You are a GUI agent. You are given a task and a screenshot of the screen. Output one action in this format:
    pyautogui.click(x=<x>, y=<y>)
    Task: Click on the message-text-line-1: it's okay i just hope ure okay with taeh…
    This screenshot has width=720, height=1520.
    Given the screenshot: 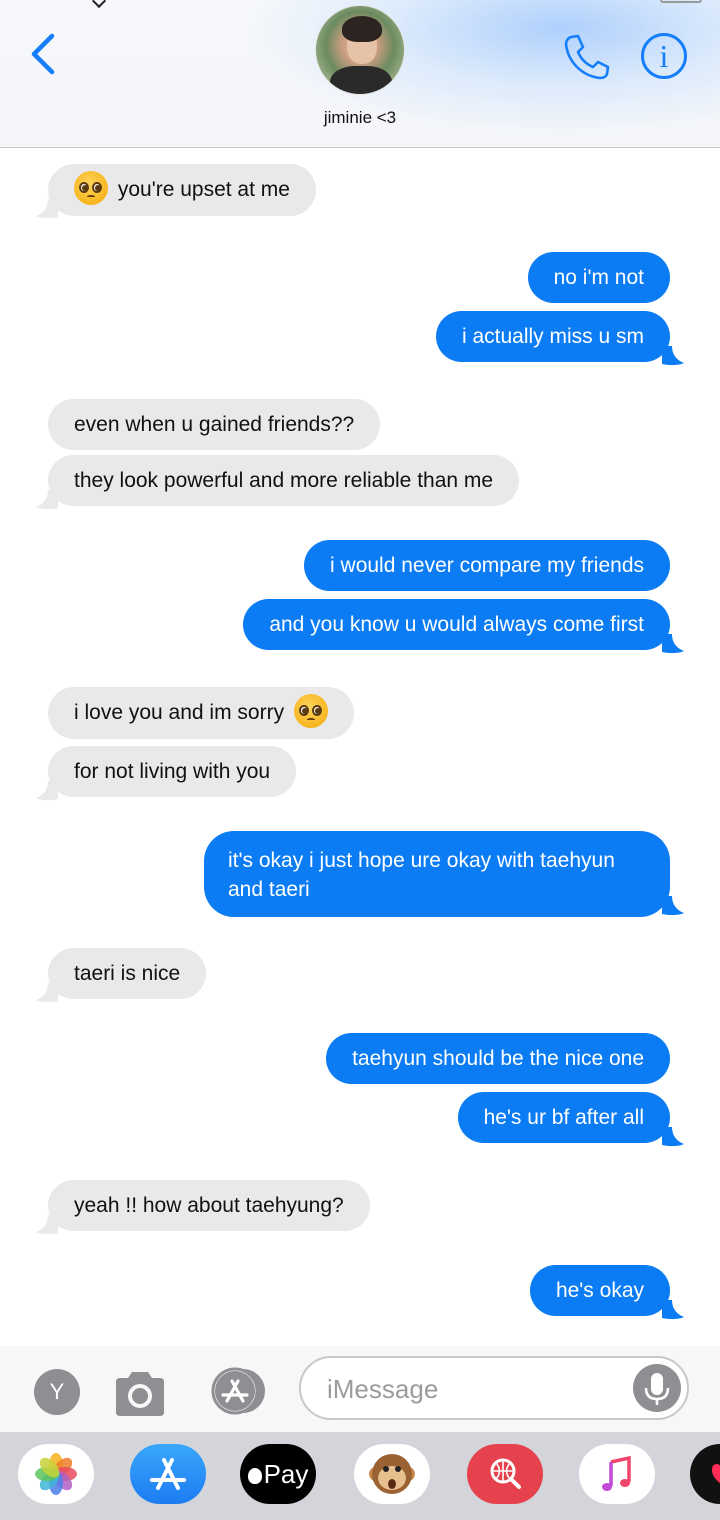 What is the action you would take?
    pyautogui.click(x=421, y=860)
    